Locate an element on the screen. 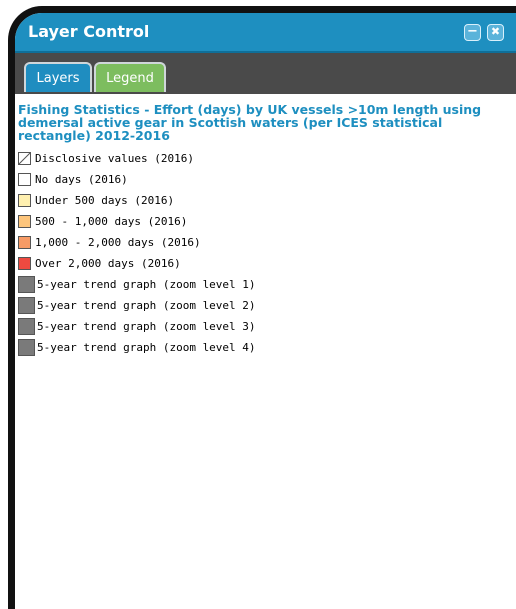 The width and height of the screenshot is (516, 609). minimize-button: − is located at coordinates (472, 32).